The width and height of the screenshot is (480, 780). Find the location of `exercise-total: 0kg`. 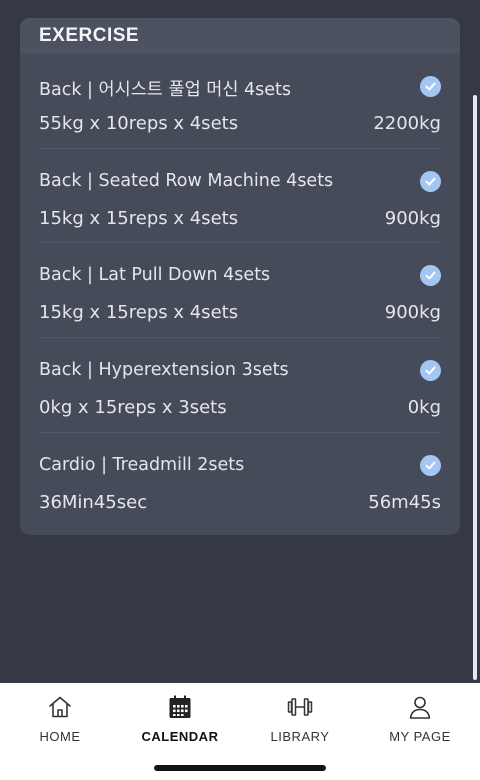

exercise-total: 0kg is located at coordinates (424, 408).